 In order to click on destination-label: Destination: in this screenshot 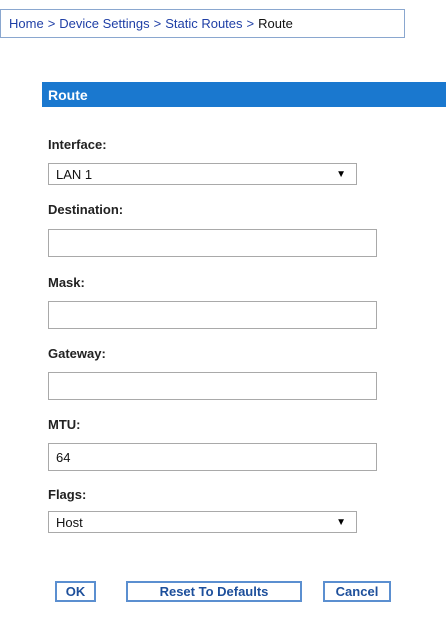, I will do `click(86, 209)`.